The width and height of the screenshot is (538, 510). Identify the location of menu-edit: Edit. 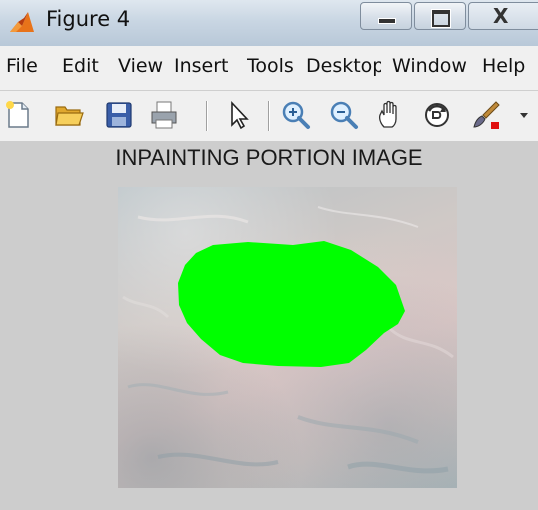
(85, 66).